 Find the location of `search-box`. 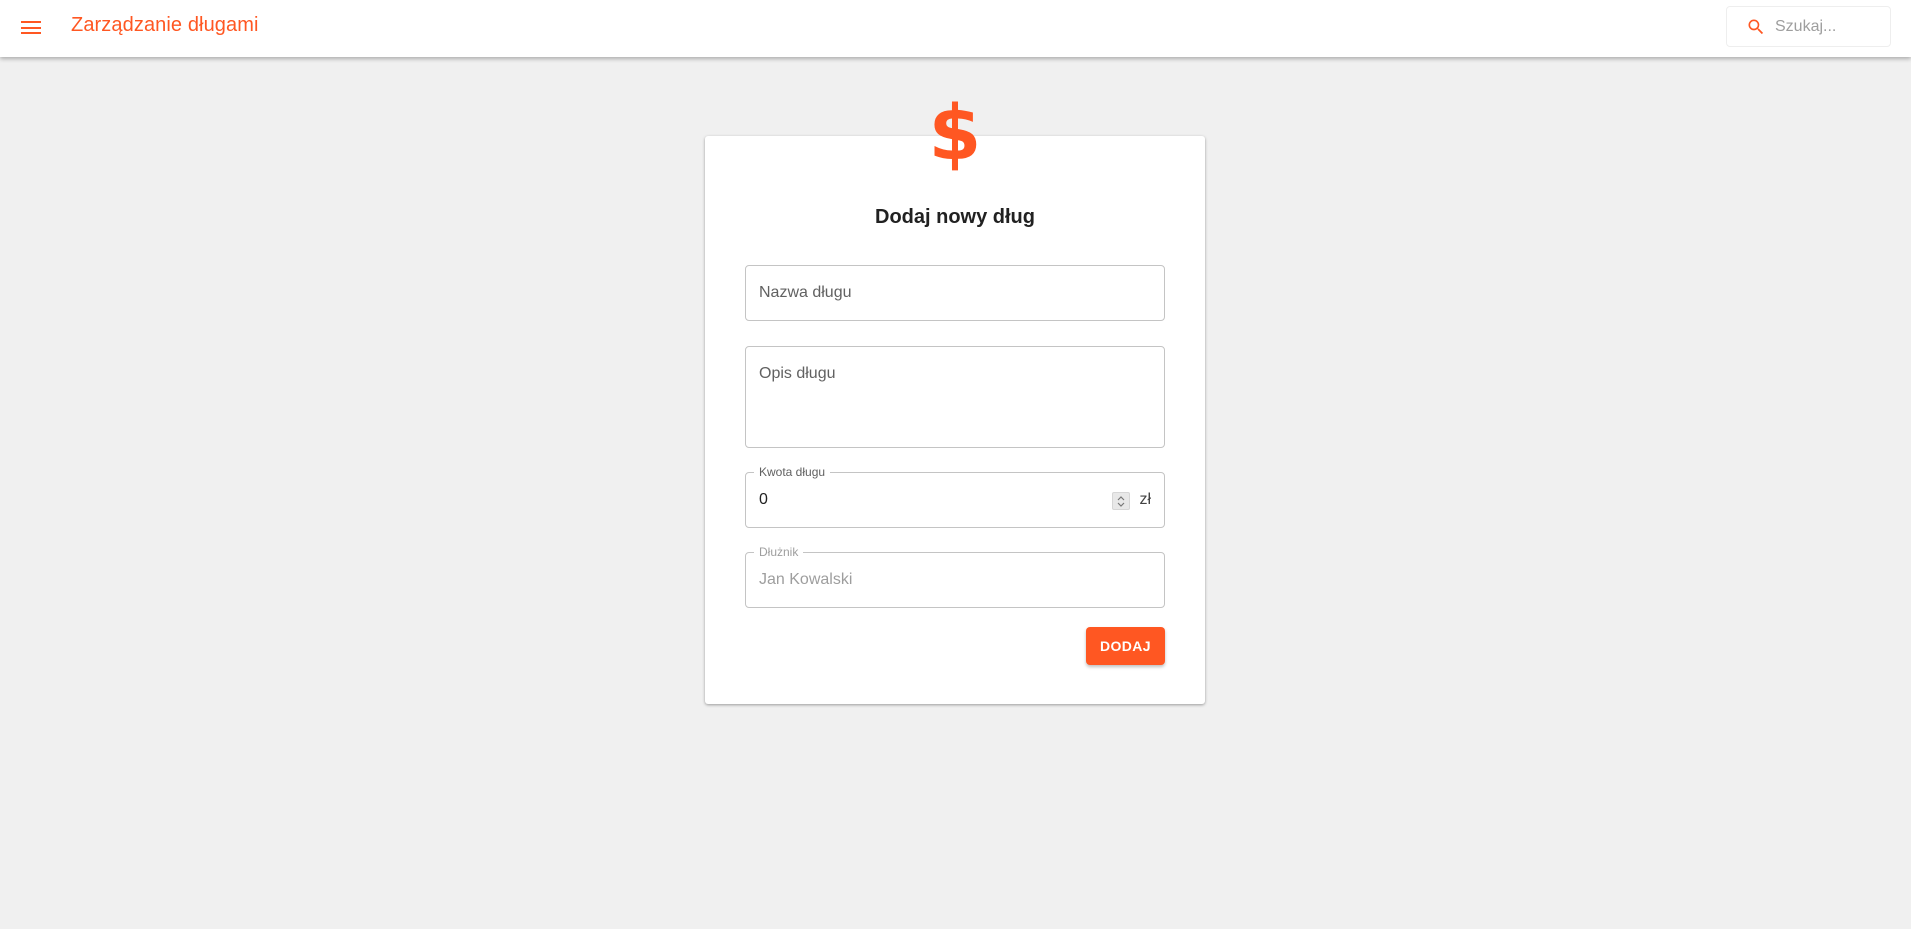

search-box is located at coordinates (1808, 26).